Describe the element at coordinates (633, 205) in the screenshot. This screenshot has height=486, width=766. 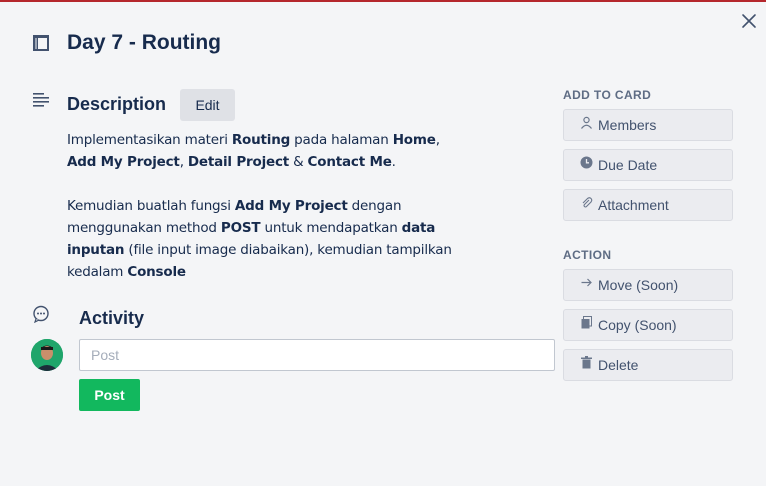
I see `attachment-label: Attachment` at that location.